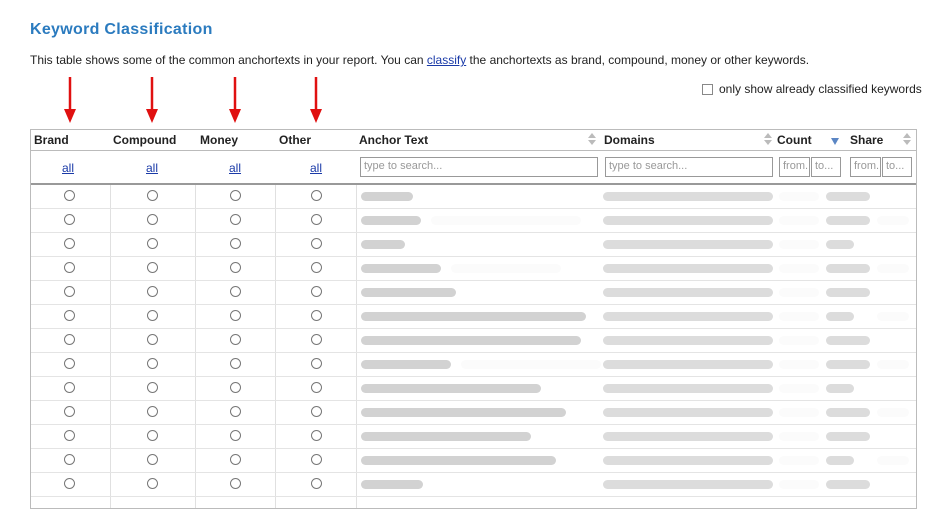 The height and width of the screenshot is (509, 950). What do you see at coordinates (295, 140) in the screenshot?
I see `column-header-other: Other` at bounding box center [295, 140].